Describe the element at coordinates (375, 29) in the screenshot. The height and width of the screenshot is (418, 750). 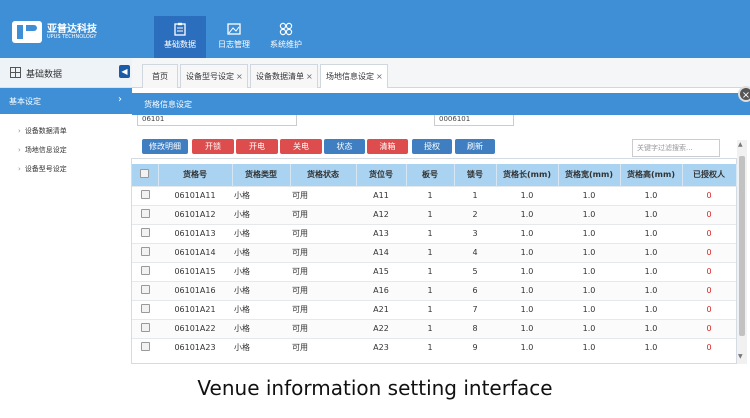
I see `top-header: 亚普达科技 UPUS TECHNOLOGY 基础数据 日志管理 系统维护` at that location.